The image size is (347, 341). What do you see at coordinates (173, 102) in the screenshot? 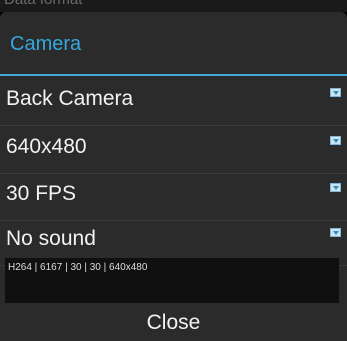
I see `camera-source-select: Back Camera` at bounding box center [173, 102].